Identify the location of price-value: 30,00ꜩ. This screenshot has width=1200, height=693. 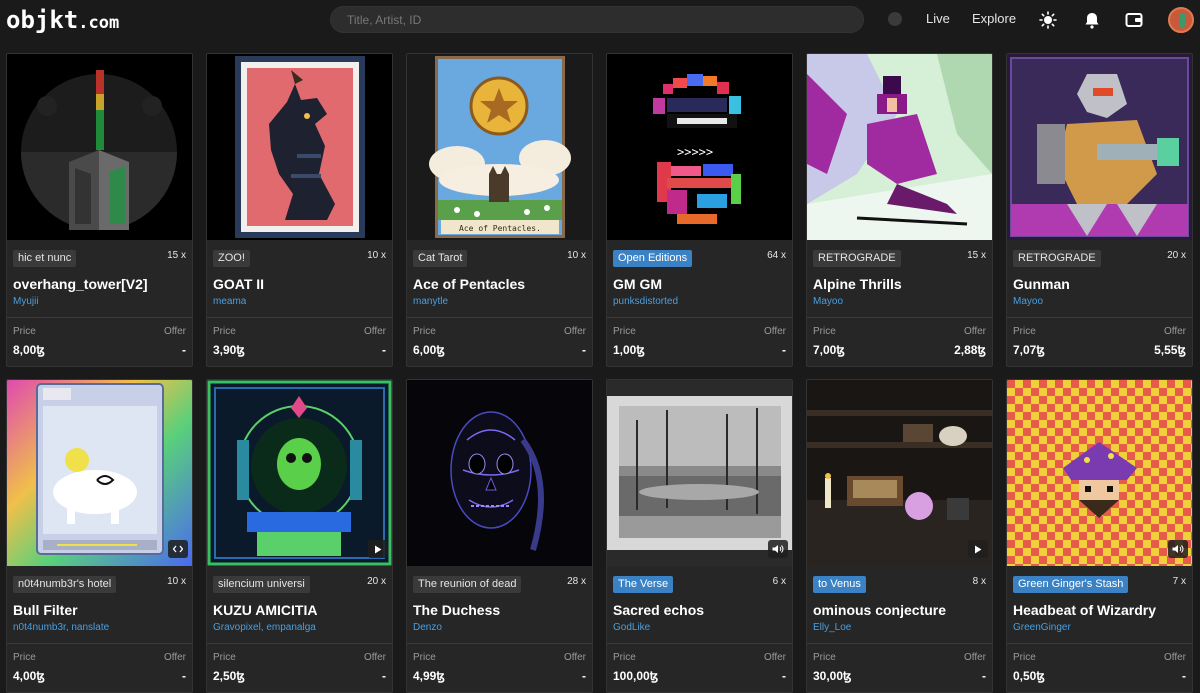
(832, 676).